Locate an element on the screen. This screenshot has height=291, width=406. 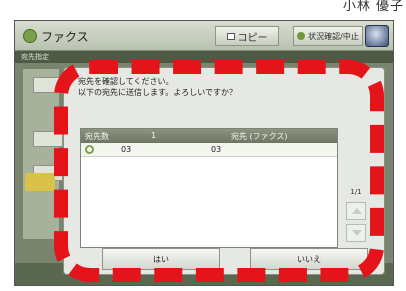
chevron-up-icon is located at coordinates (357, 211).